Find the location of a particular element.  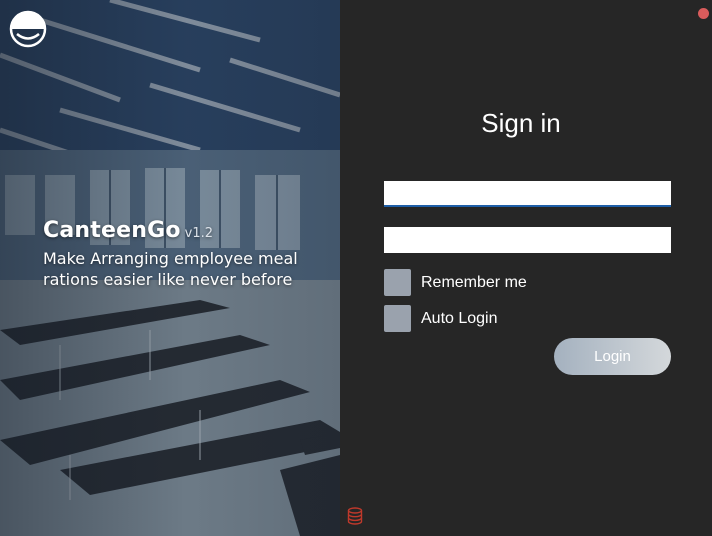

remember-me-checkbox: Remember me is located at coordinates (455, 282).